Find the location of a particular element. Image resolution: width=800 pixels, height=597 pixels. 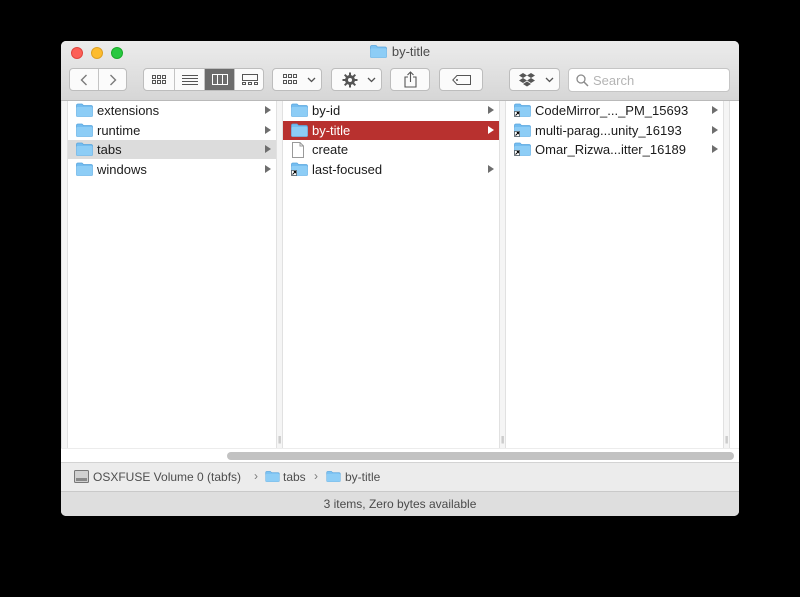

window-title: by-title is located at coordinates (400, 52).